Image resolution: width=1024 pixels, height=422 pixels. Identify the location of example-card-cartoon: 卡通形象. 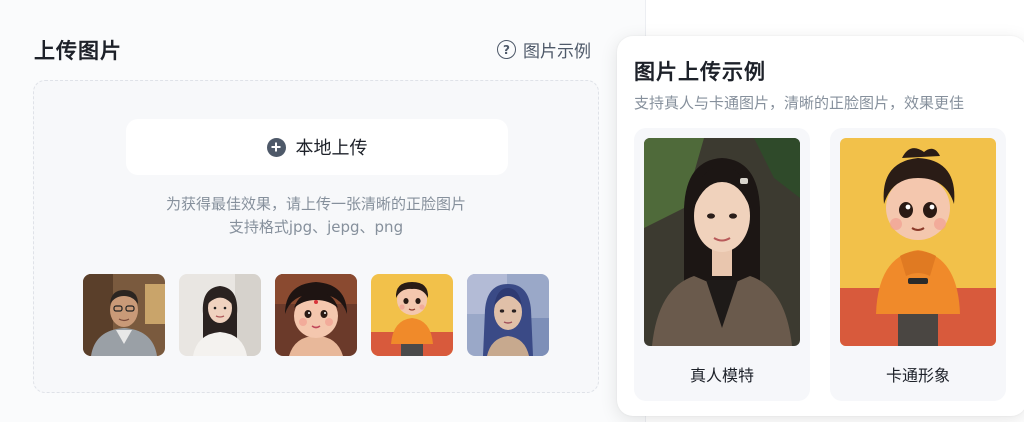
(918, 264).